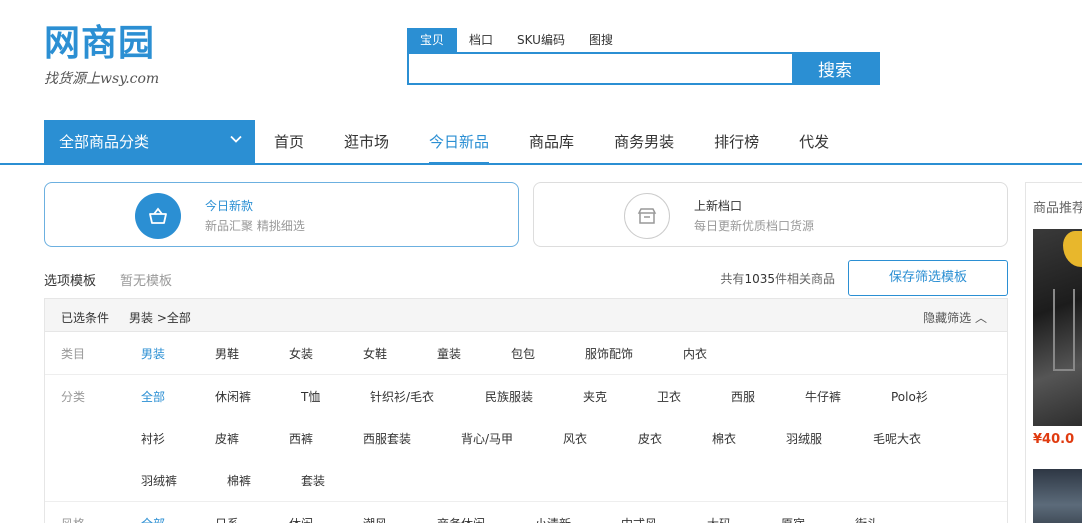 The image size is (1082, 523). I want to click on filter-option: 内衣, so click(695, 353).